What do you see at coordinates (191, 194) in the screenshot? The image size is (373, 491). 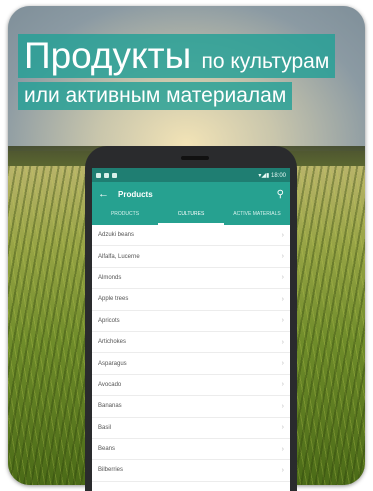 I see `app-bar: ← Products ⚲` at bounding box center [191, 194].